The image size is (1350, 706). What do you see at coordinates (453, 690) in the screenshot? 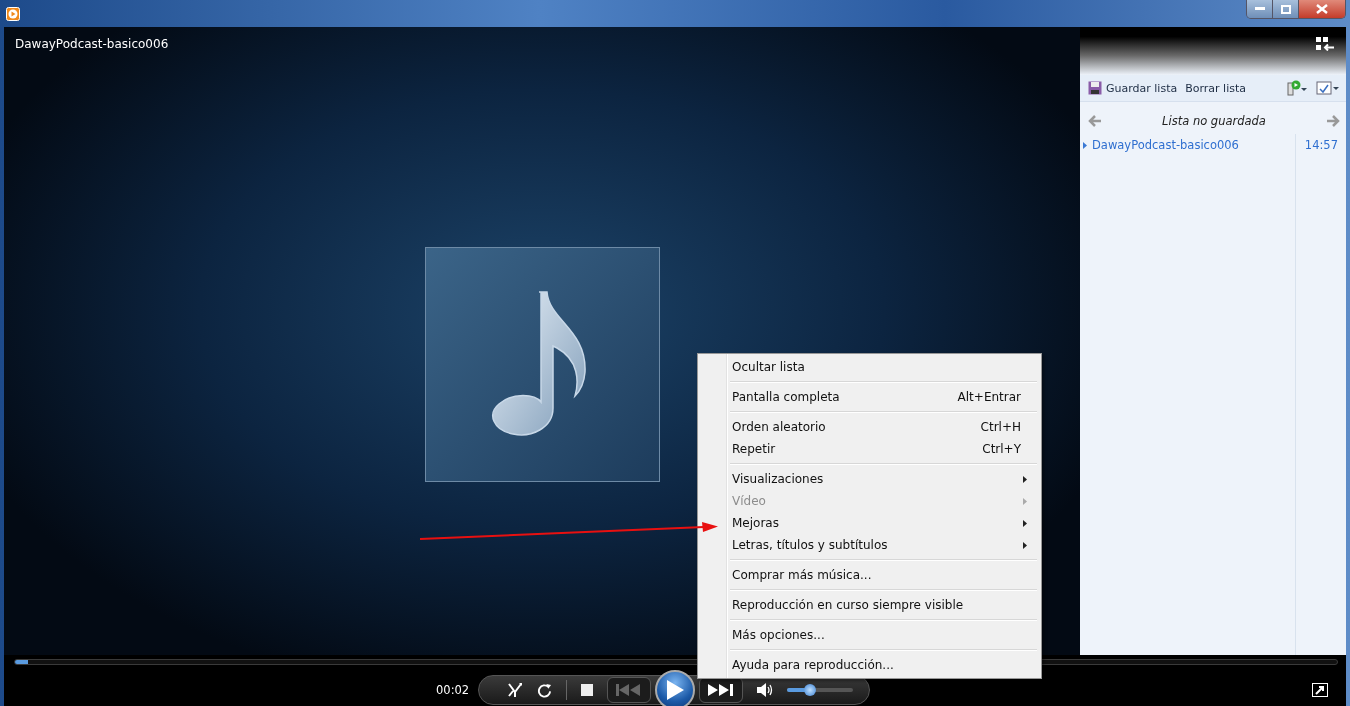
I see `elapsed-time: 00:02` at bounding box center [453, 690].